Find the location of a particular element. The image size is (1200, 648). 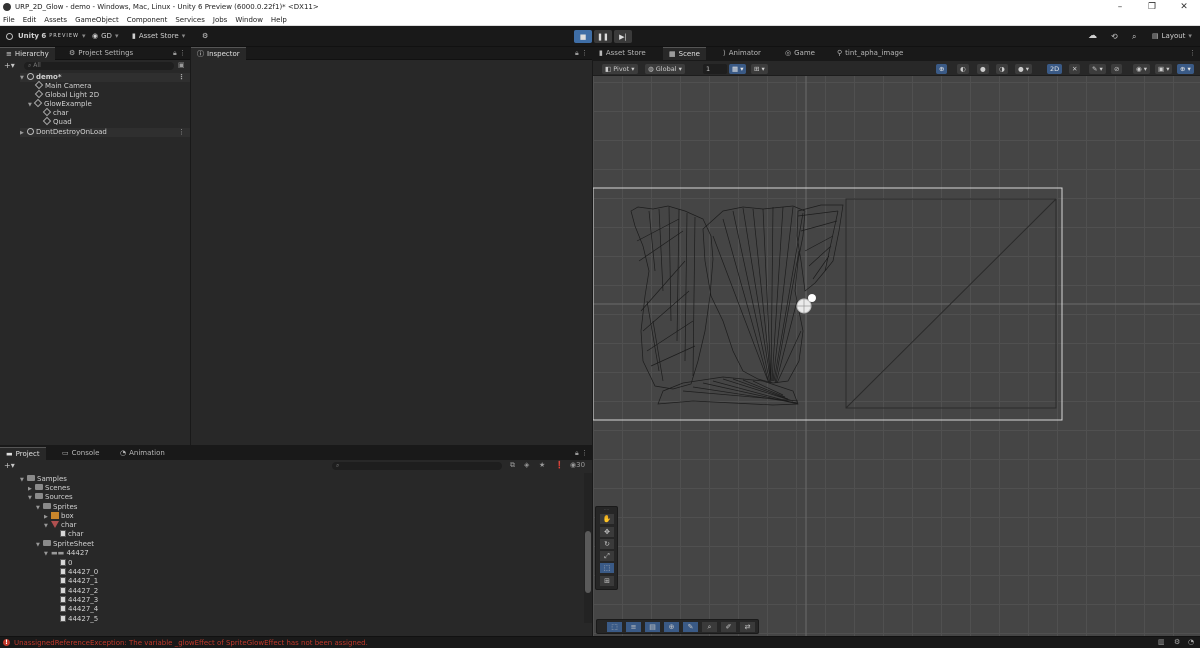

menu-gameobject: GameObject is located at coordinates (97, 20).